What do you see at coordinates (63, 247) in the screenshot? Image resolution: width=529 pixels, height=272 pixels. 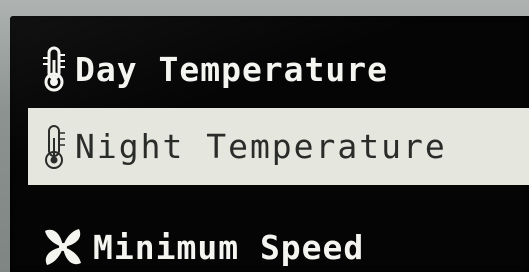 I see `fan-icon` at bounding box center [63, 247].